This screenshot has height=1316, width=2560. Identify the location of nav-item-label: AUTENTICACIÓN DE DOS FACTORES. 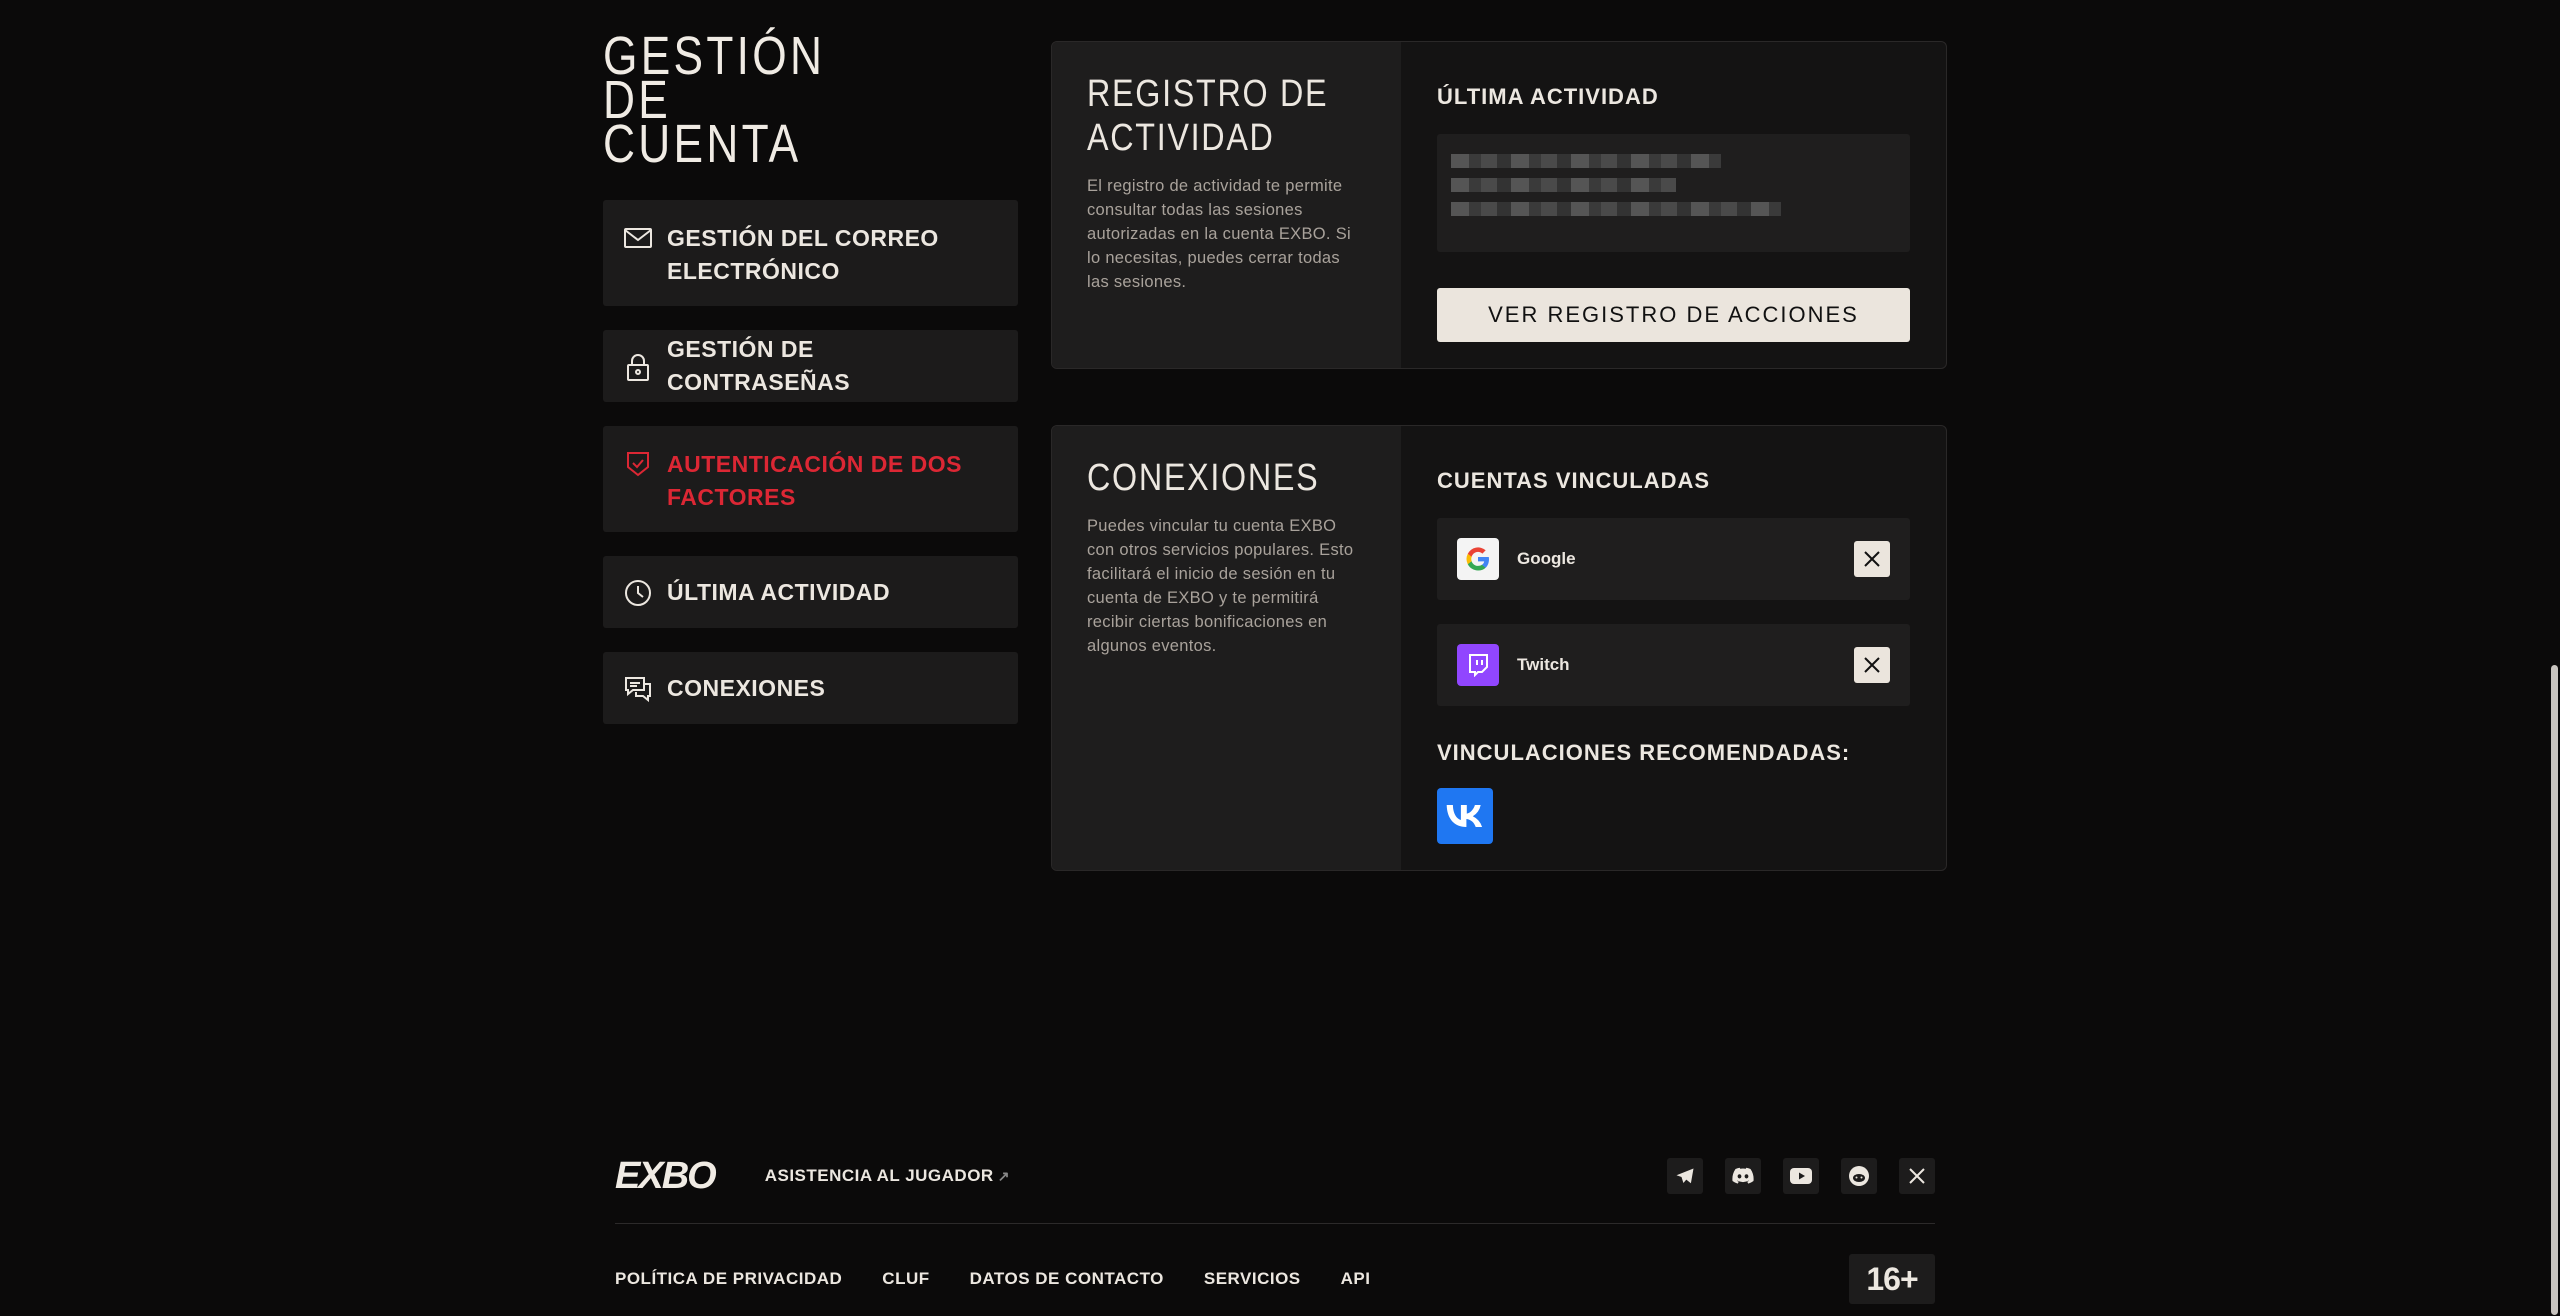
(814, 480).